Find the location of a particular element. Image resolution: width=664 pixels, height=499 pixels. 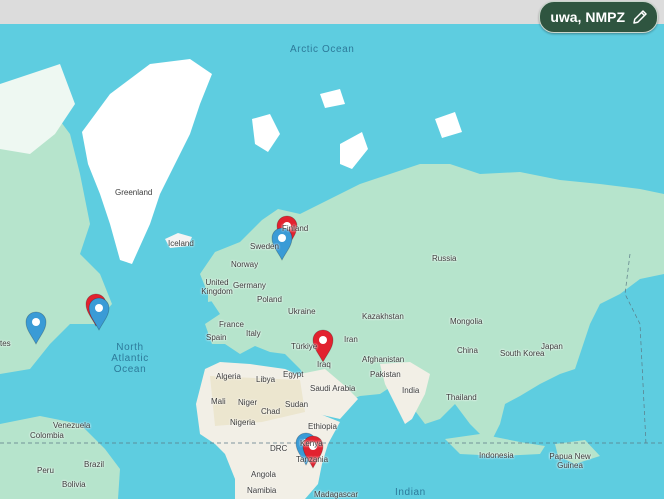

user-badge: uwa, NMPZ is located at coordinates (598, 17).